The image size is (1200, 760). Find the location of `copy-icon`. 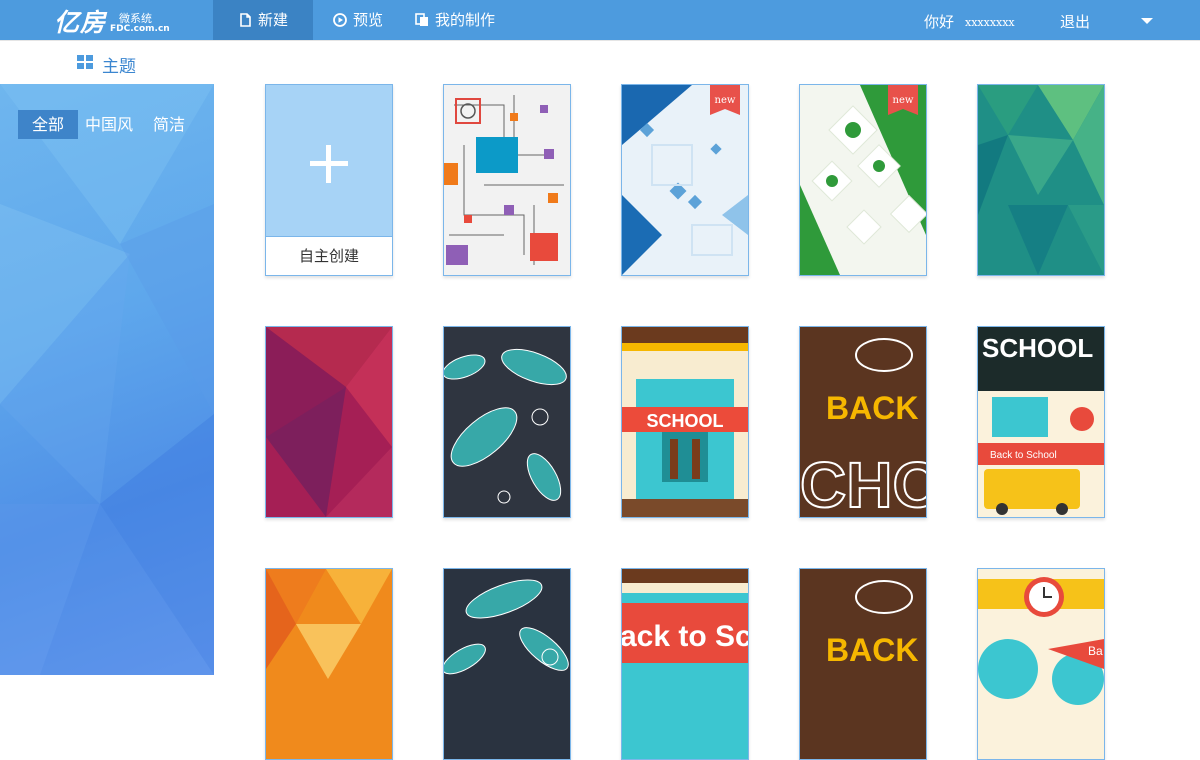

copy-icon is located at coordinates (421, 19).